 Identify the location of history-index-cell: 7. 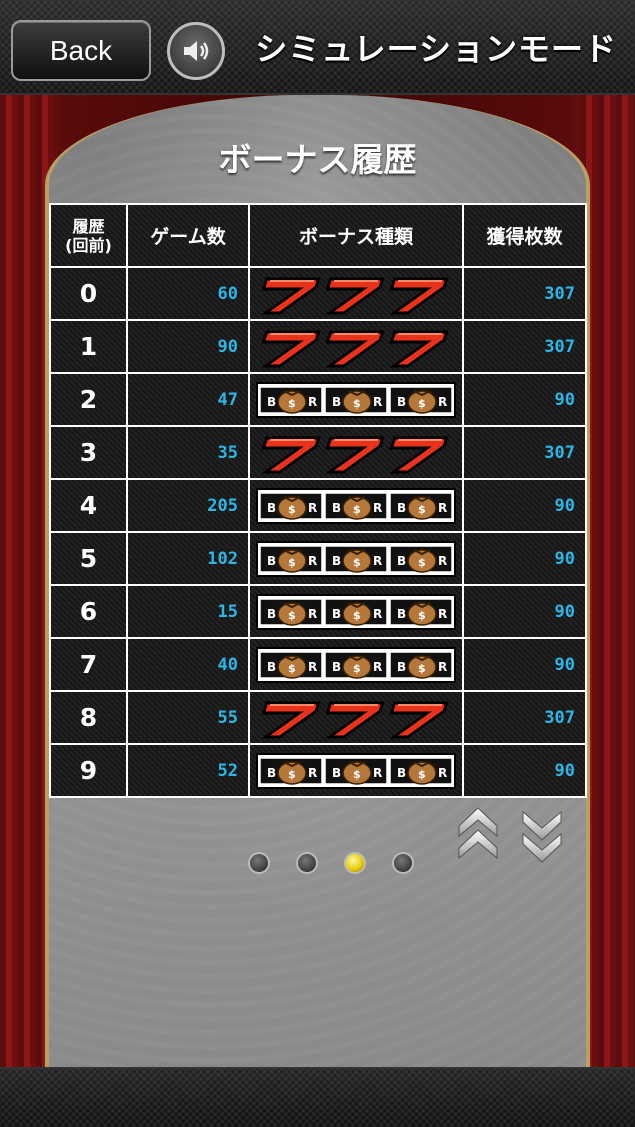
(88, 664).